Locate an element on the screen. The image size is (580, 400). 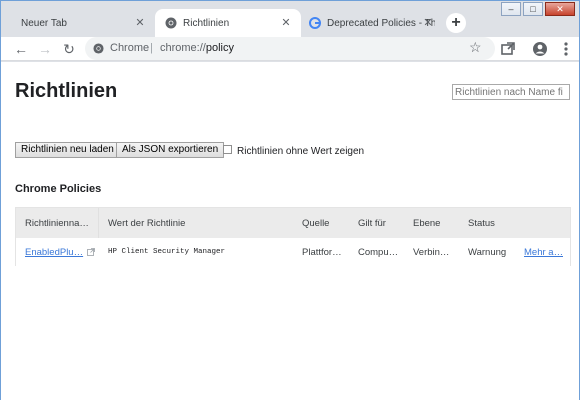
tab-richtlinien: Richtlinien ✕ is located at coordinates (228, 23).